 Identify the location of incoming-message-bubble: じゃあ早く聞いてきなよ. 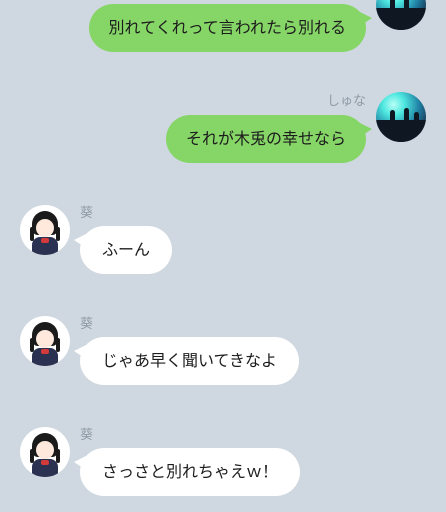
(186, 361).